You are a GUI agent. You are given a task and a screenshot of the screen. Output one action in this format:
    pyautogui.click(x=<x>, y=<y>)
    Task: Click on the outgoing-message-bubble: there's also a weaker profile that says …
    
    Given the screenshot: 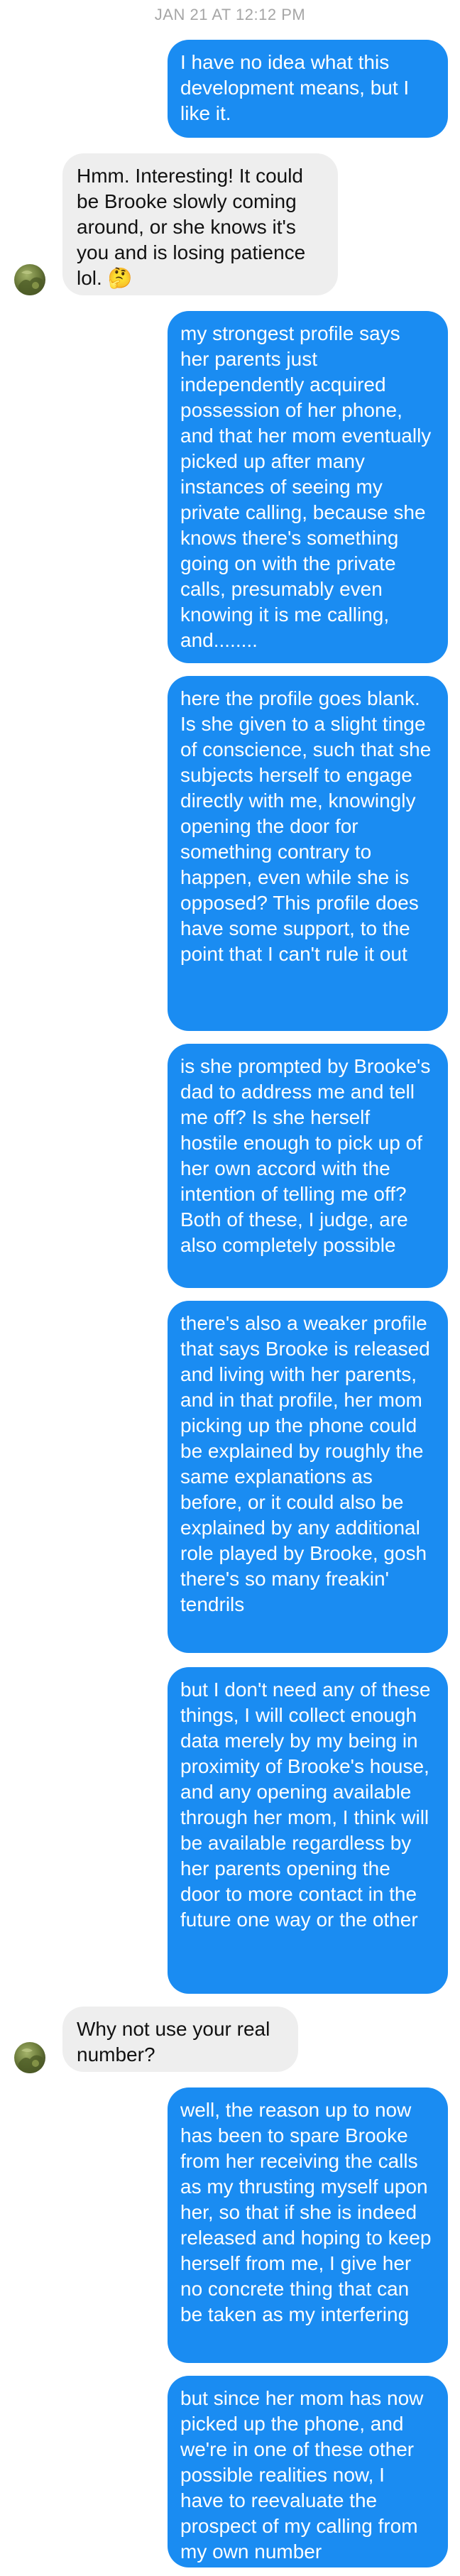 What is the action you would take?
    pyautogui.click(x=308, y=1477)
    